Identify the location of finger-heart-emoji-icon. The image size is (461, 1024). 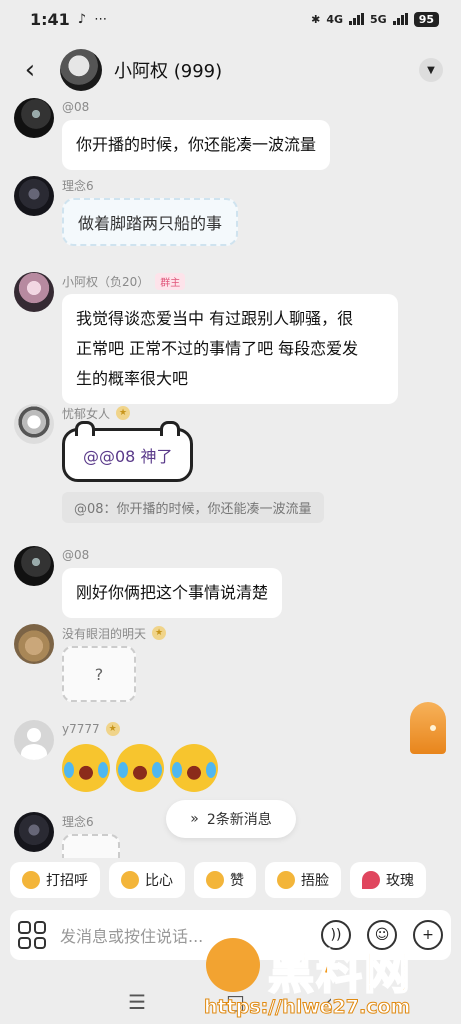
(130, 880).